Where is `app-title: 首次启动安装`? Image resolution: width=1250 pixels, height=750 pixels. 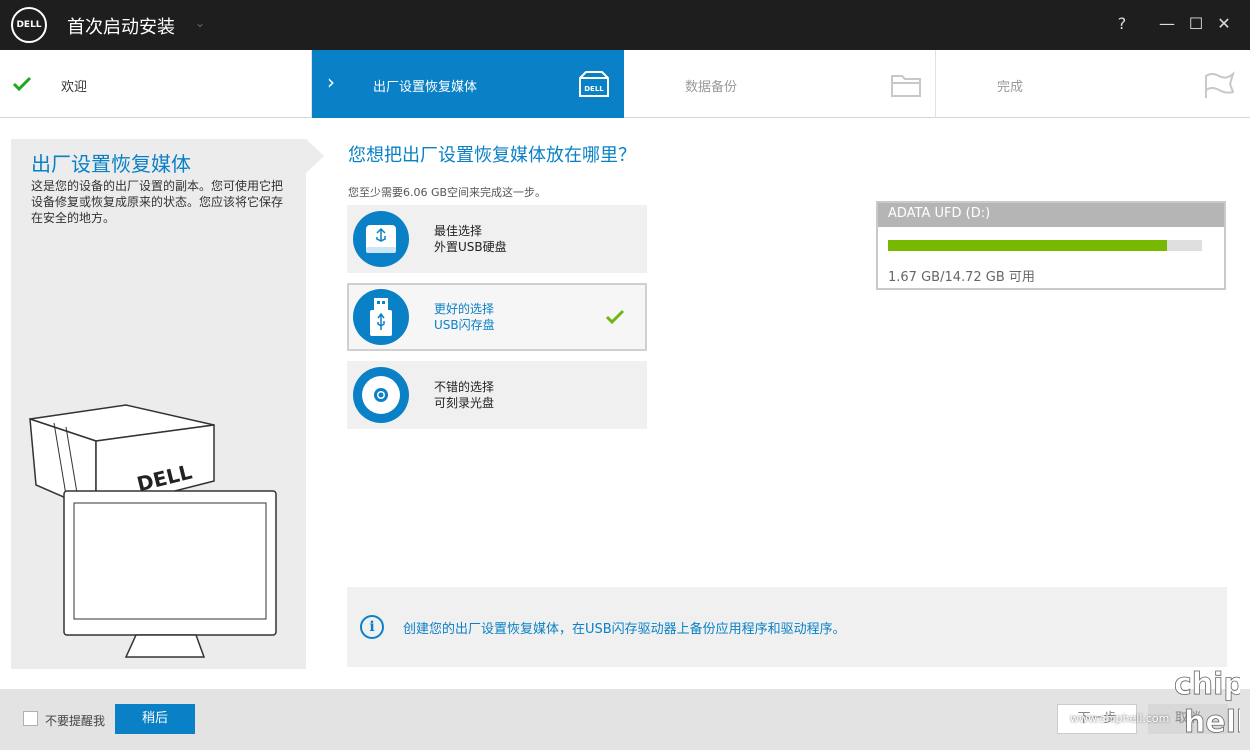
app-title: 首次启动安装 is located at coordinates (121, 27).